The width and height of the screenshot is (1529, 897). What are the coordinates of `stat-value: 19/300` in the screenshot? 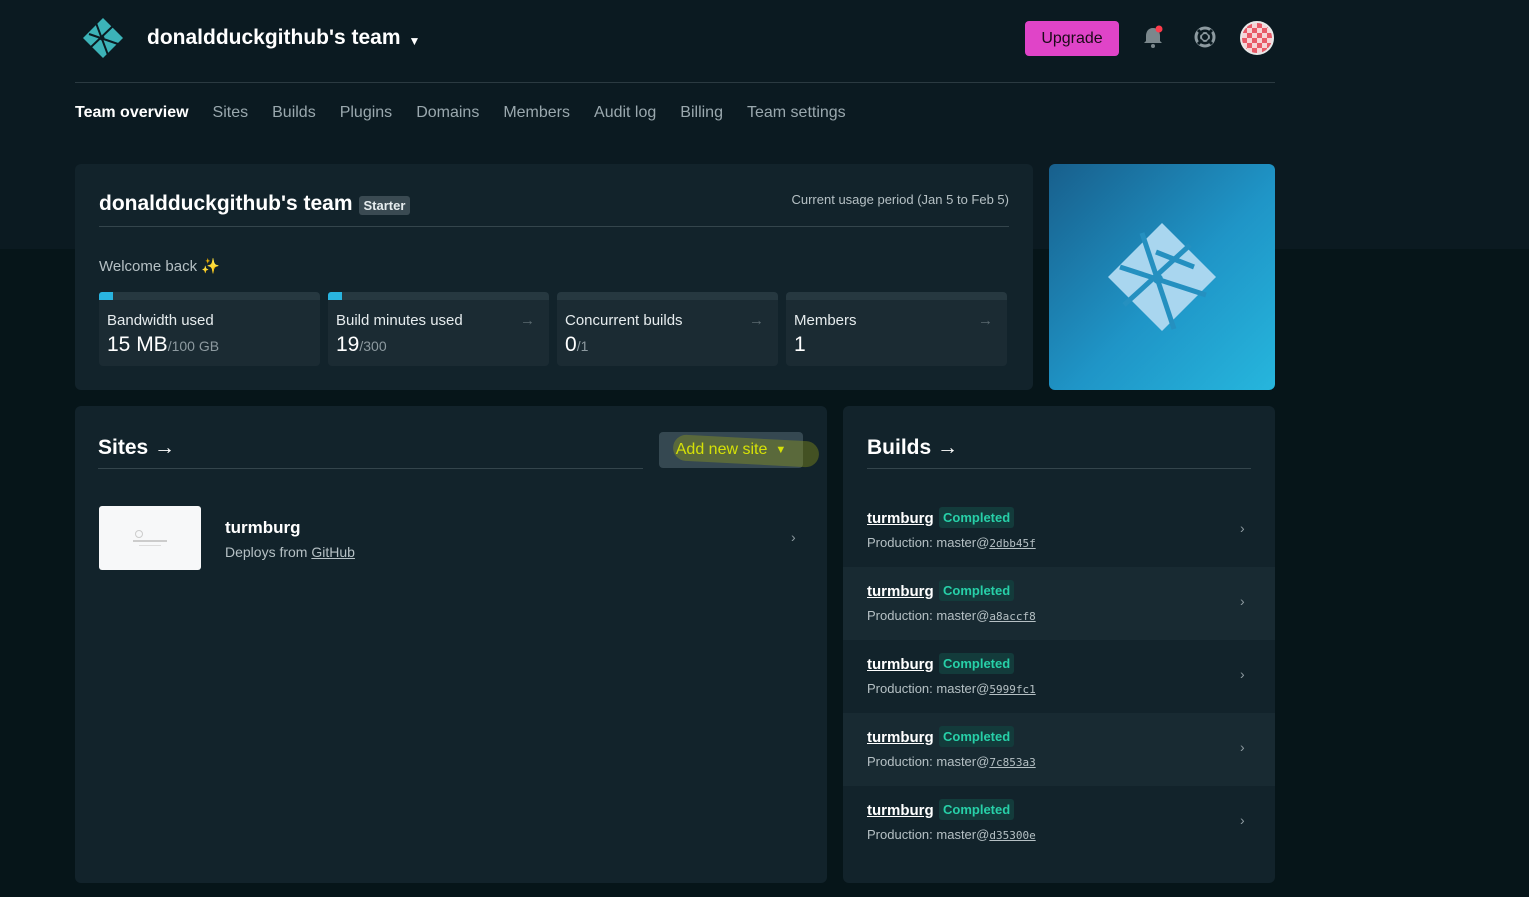 It's located at (438, 345).